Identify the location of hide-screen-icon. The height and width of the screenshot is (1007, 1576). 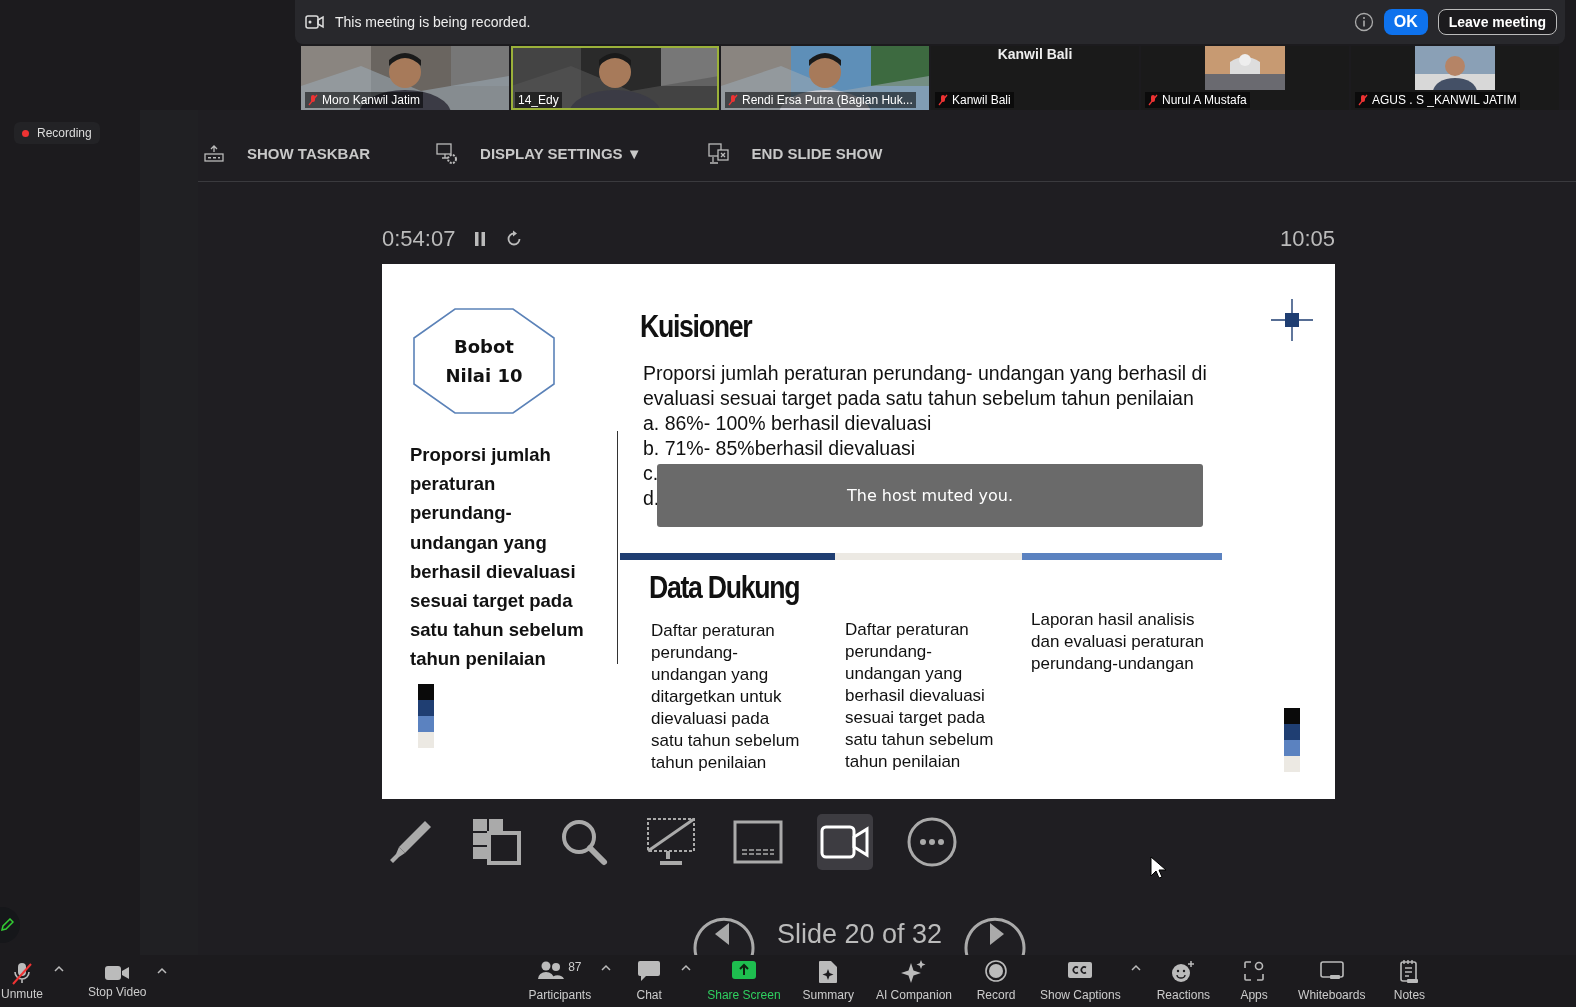
(671, 842).